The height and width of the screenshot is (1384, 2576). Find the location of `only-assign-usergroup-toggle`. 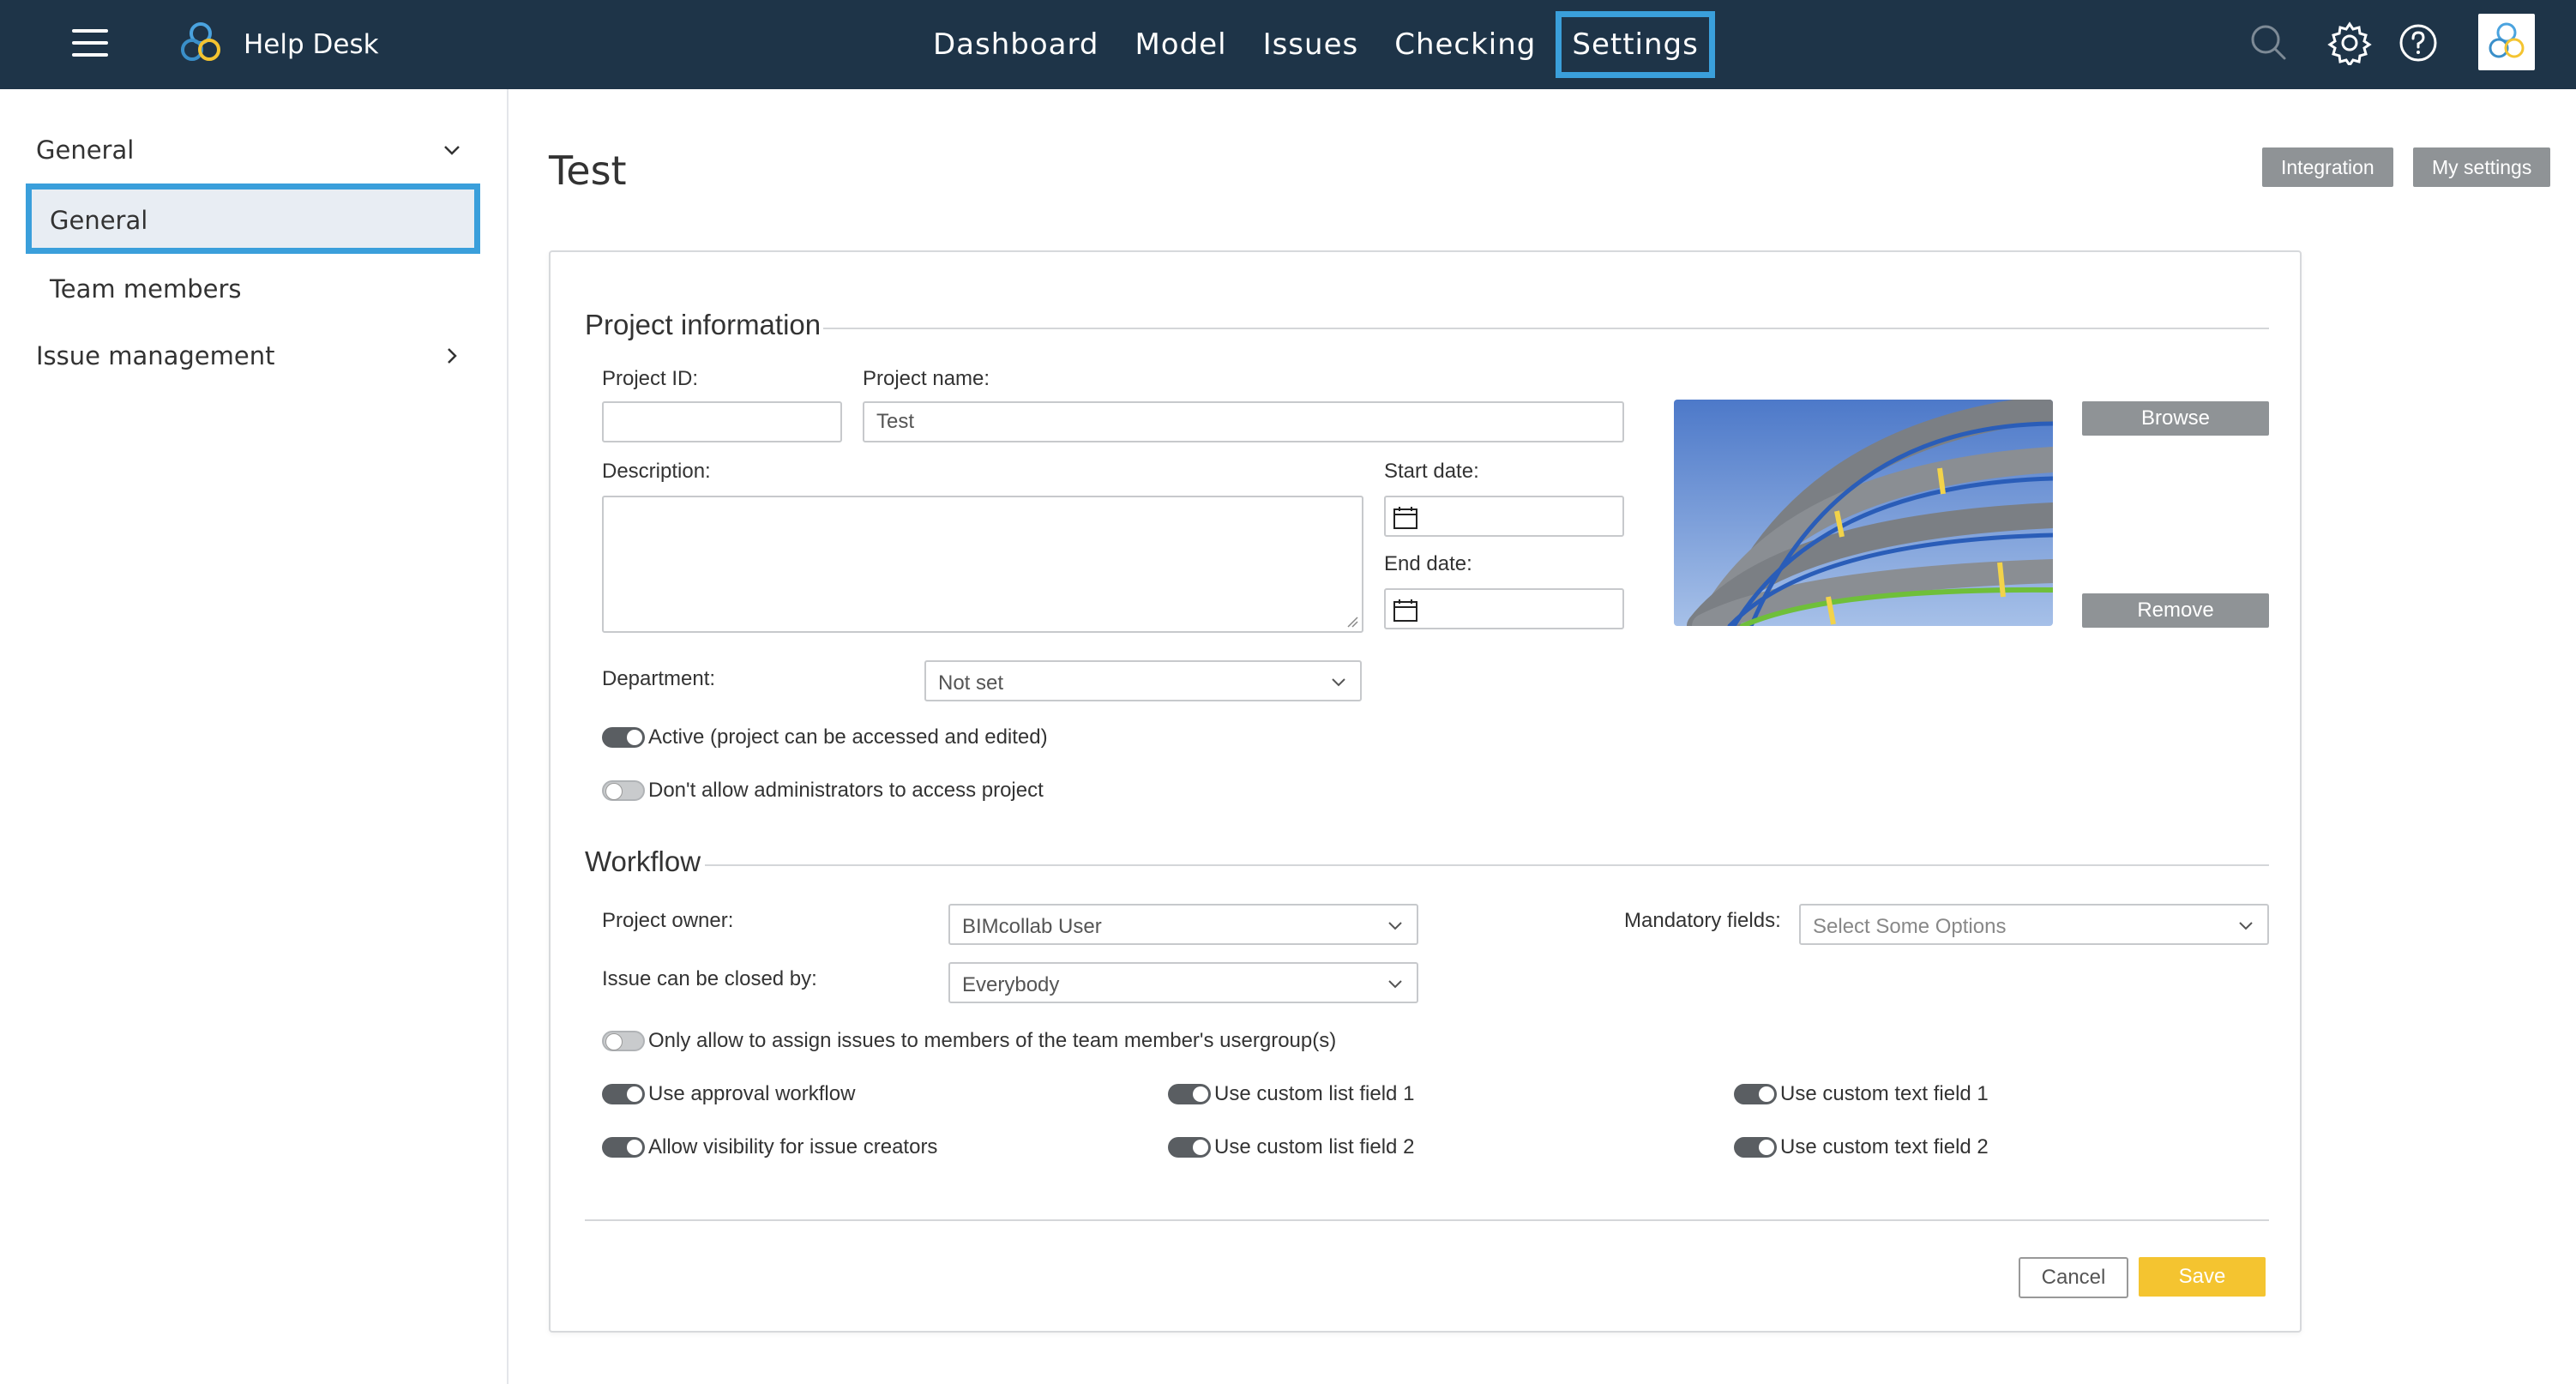

only-assign-usergroup-toggle is located at coordinates (623, 1041).